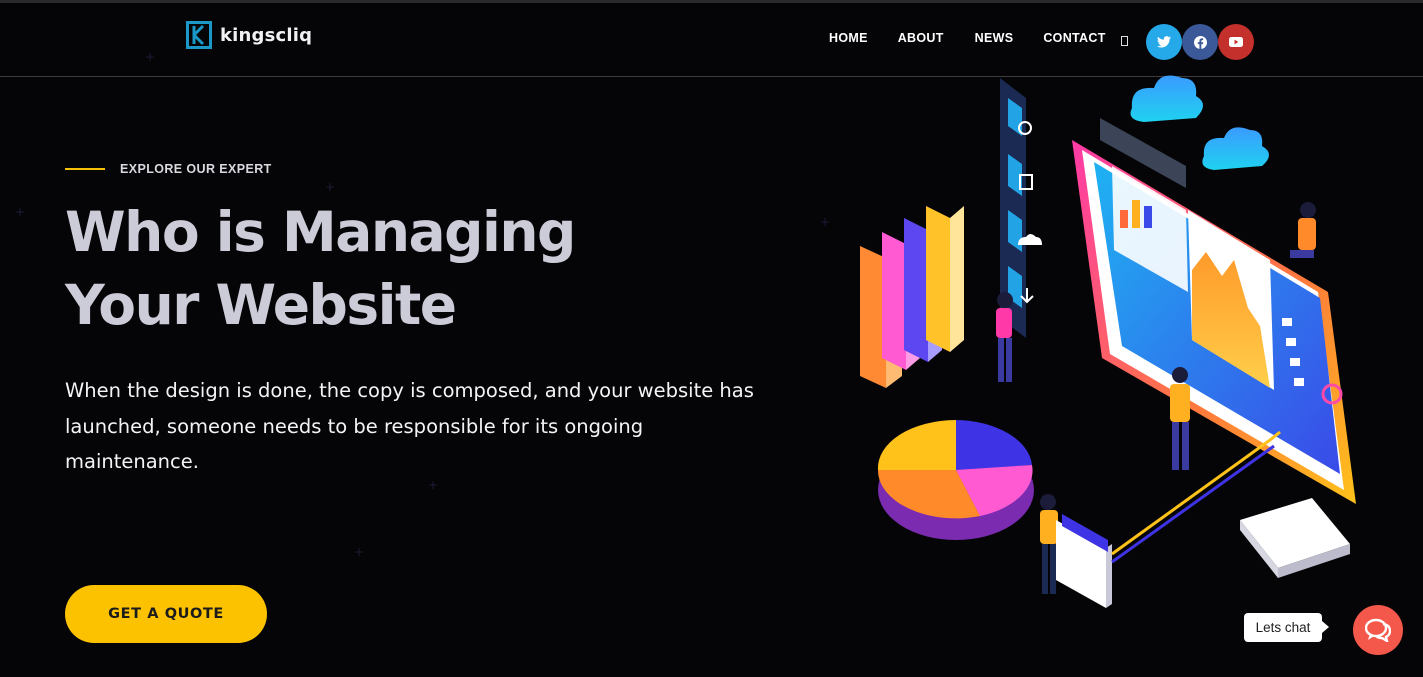  Describe the element at coordinates (199, 35) in the screenshot. I see `kingscliq-logo-icon` at that location.